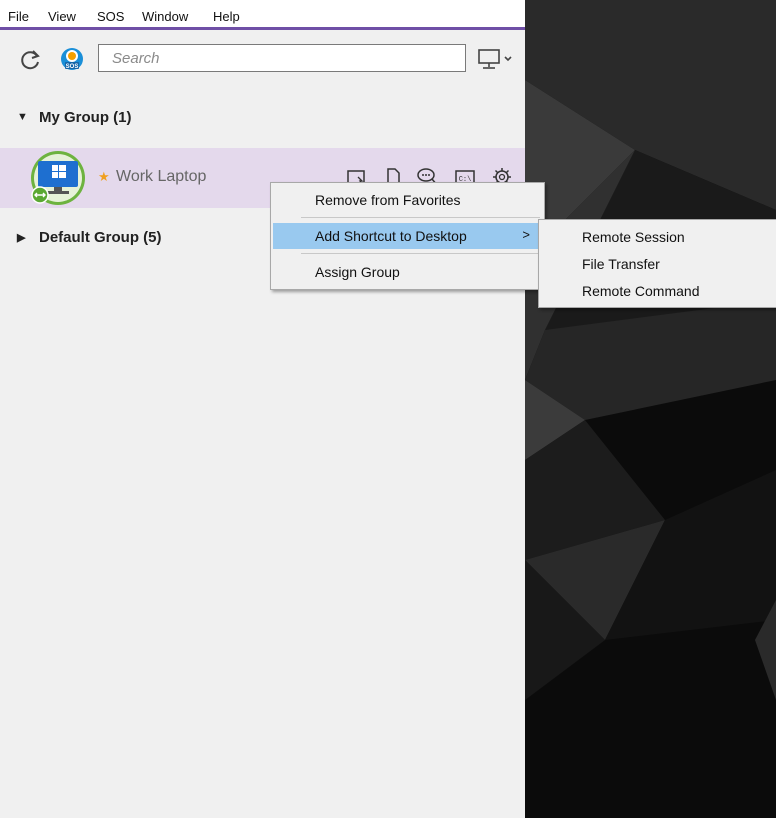  I want to click on refresh-icon, so click(30, 60).